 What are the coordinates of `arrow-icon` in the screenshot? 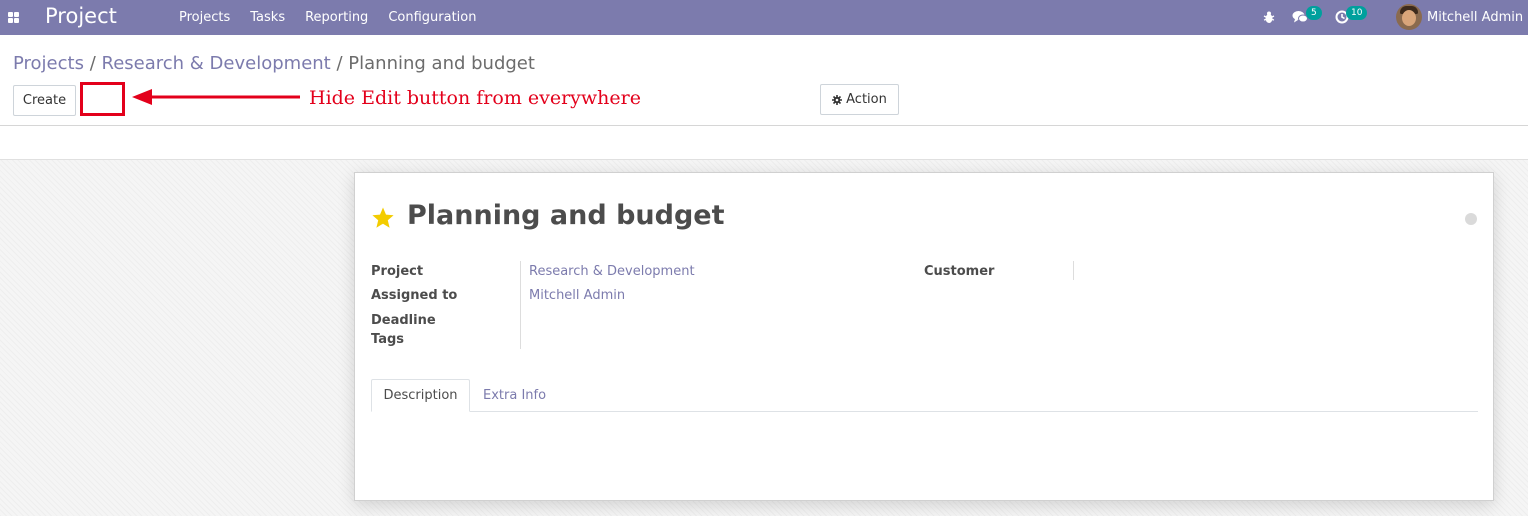 It's located at (216, 97).